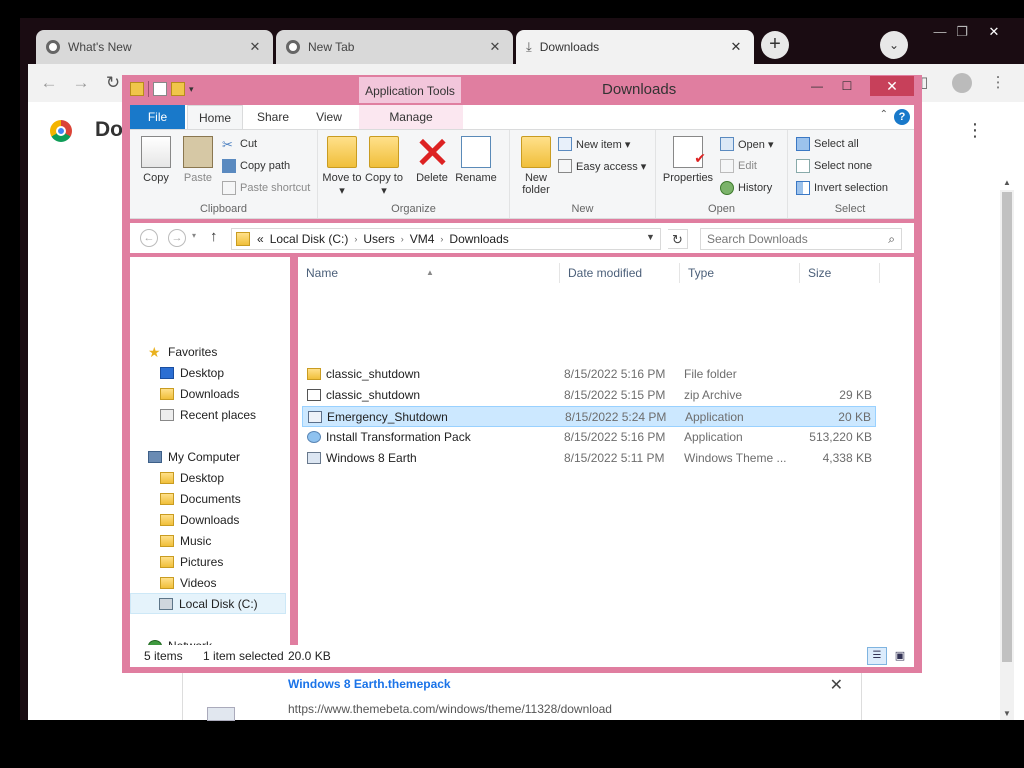 This screenshot has width=1024, height=768. What do you see at coordinates (215, 117) in the screenshot?
I see `tab-home: Home` at bounding box center [215, 117].